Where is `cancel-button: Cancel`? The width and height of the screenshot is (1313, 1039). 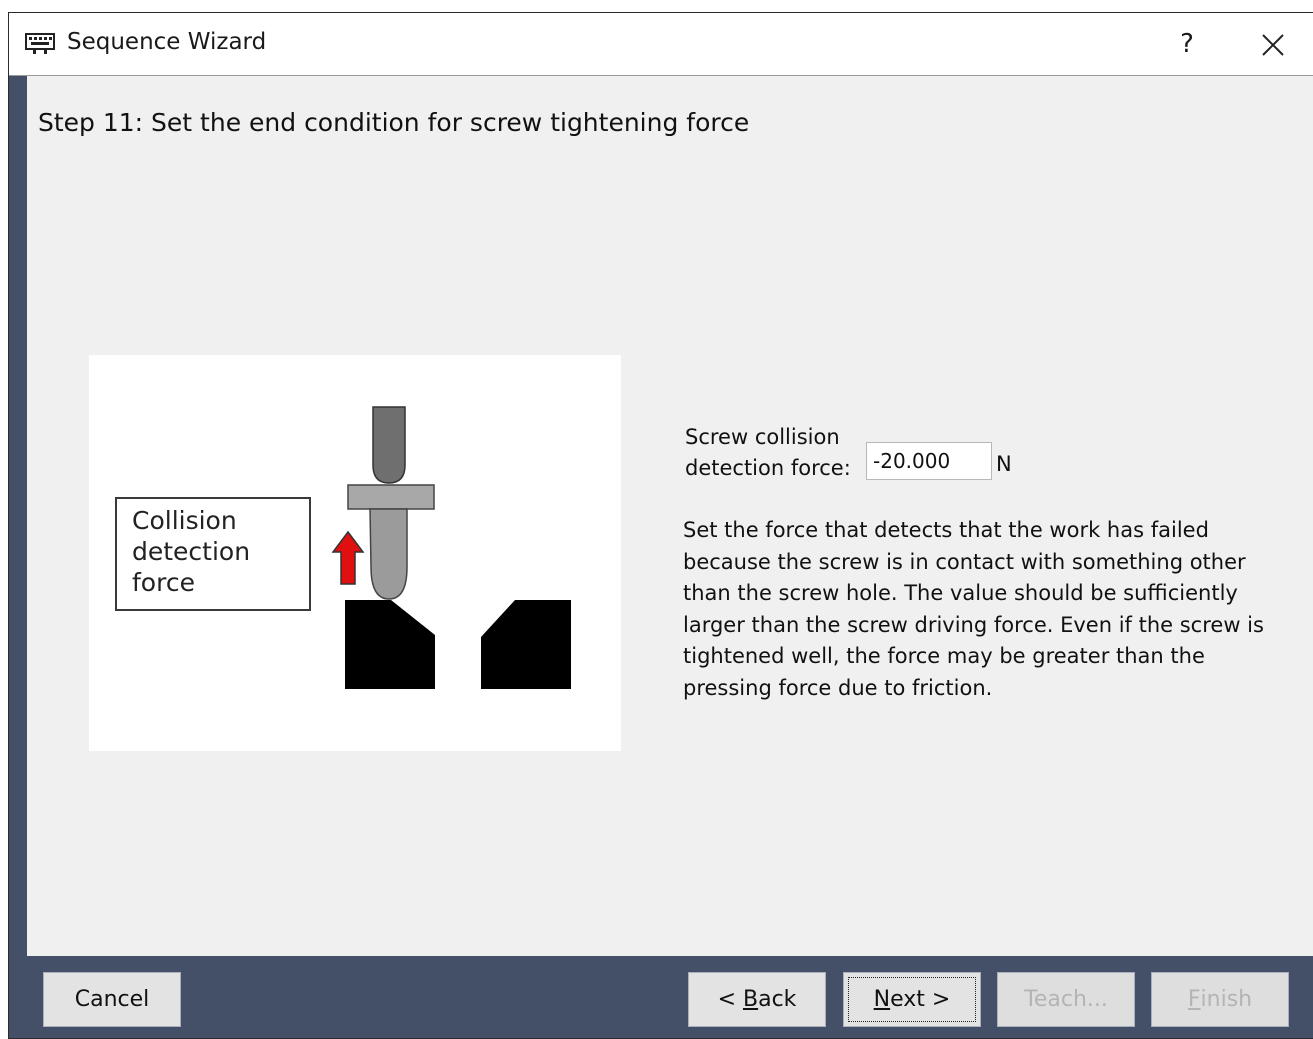
cancel-button: Cancel is located at coordinates (112, 999).